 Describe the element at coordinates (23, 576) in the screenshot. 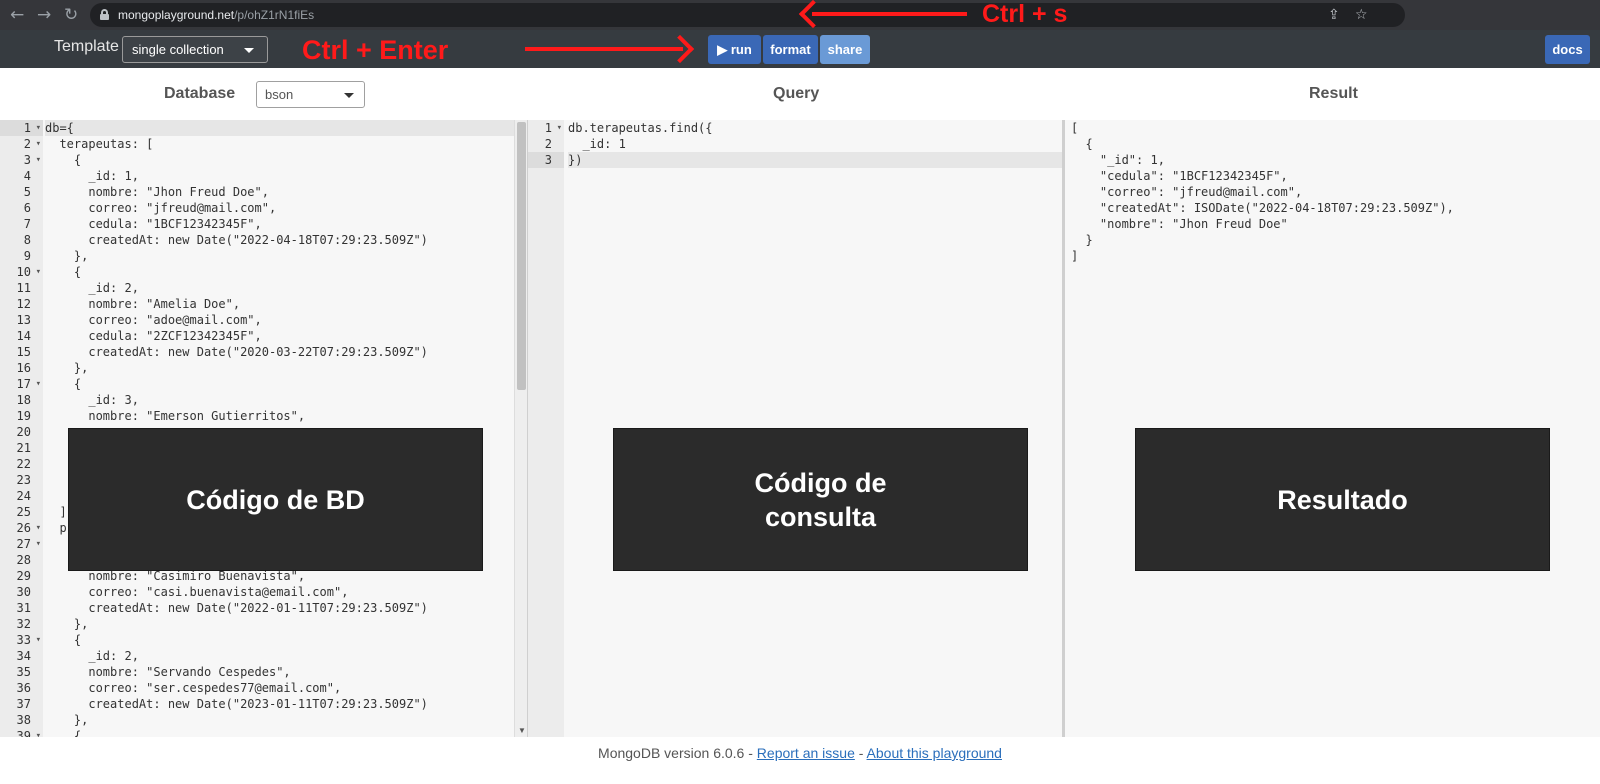

I see `line-number: 29` at that location.